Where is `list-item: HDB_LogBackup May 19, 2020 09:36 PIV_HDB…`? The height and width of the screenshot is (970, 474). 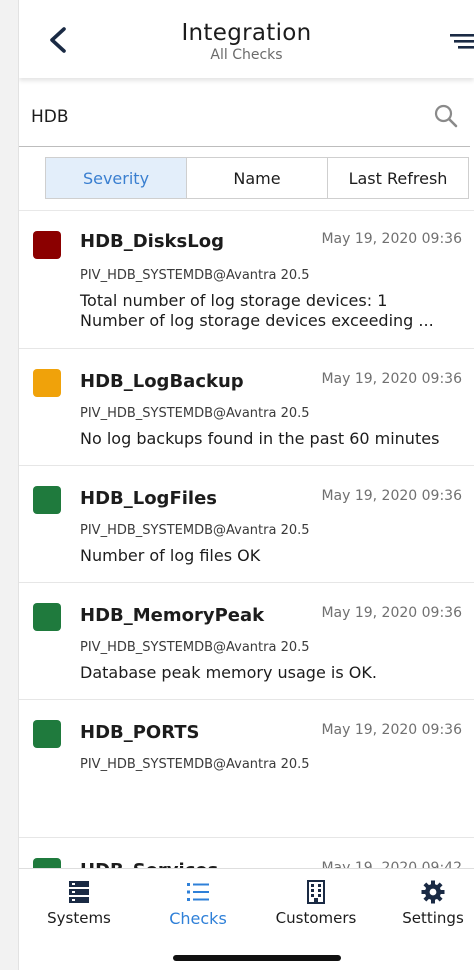 list-item: HDB_LogBackup May 19, 2020 09:36 PIV_HDB… is located at coordinates (246, 407).